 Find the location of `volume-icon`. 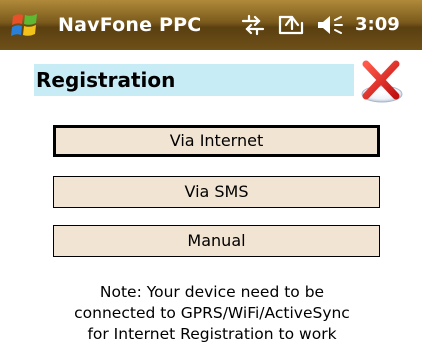

volume-icon is located at coordinates (332, 25).